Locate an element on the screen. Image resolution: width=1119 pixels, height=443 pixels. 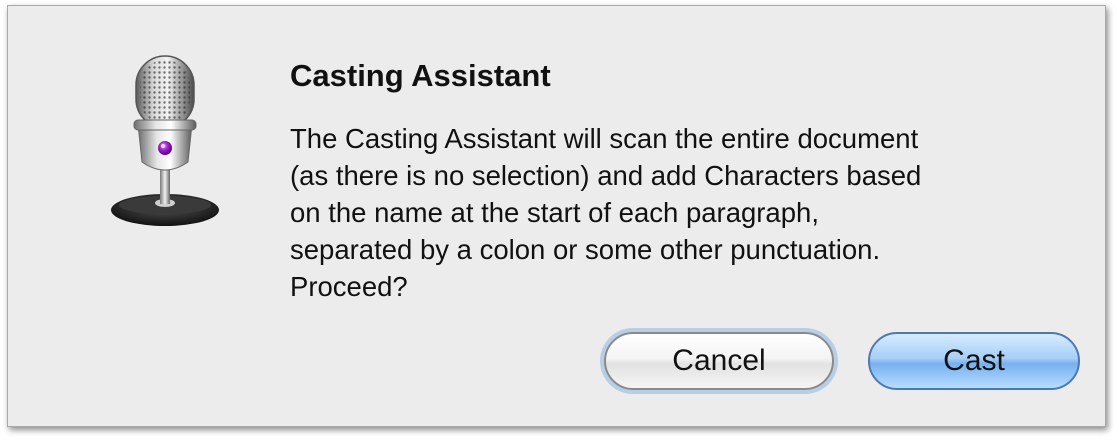
cast-button-label: Cast is located at coordinates (974, 360).